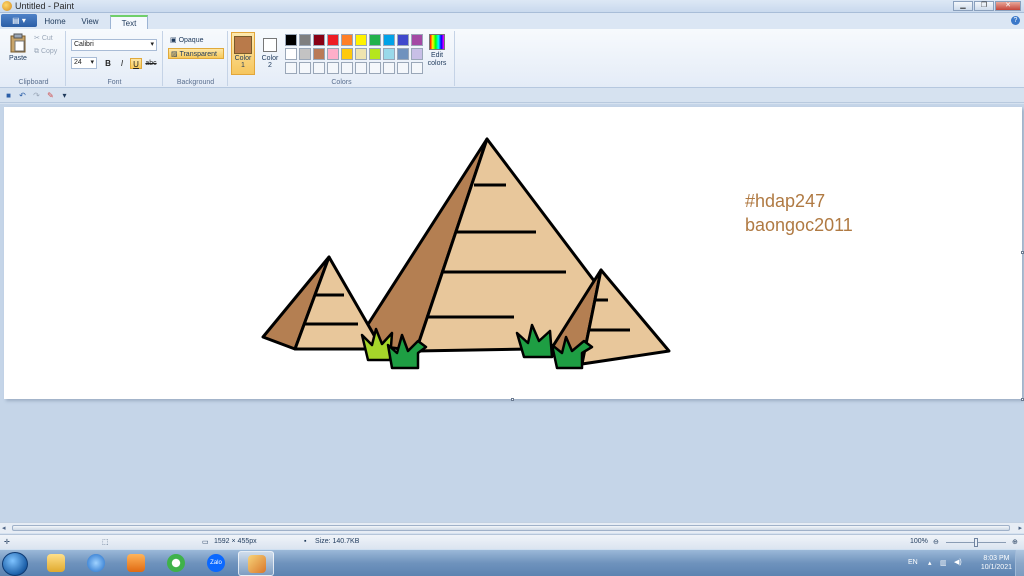 The height and width of the screenshot is (576, 1024). Describe the element at coordinates (243, 45) in the screenshot. I see `color1-swatch` at that location.